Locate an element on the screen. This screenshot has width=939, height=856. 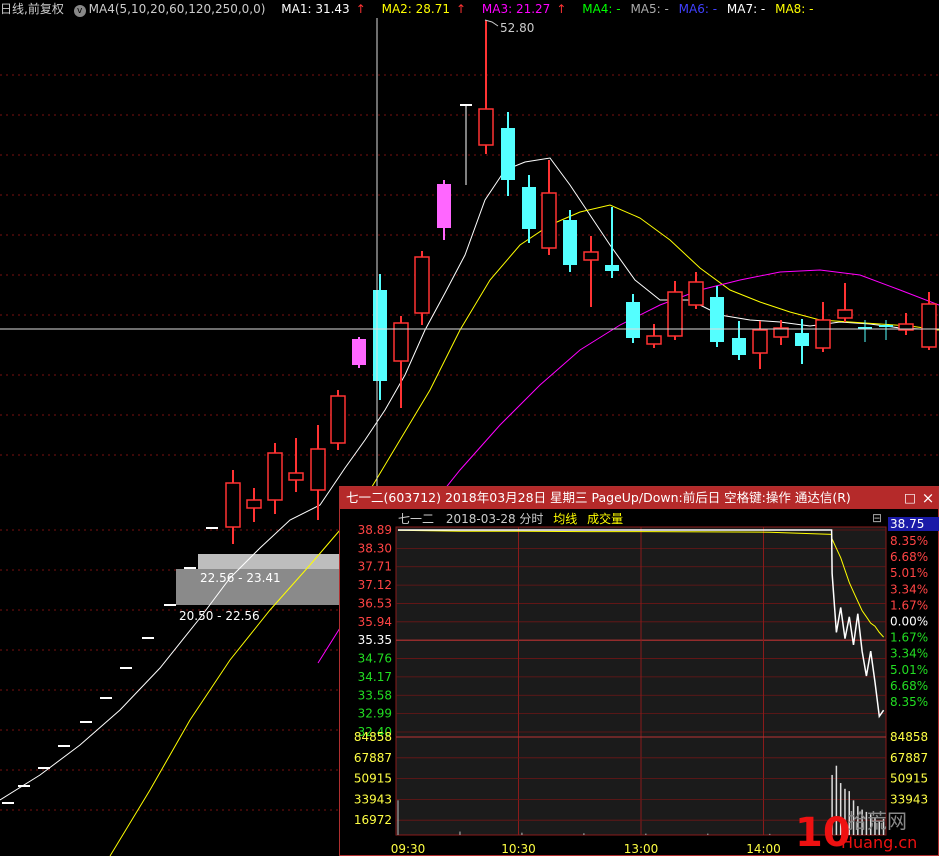
close-icon: × is located at coordinates (928, 498).